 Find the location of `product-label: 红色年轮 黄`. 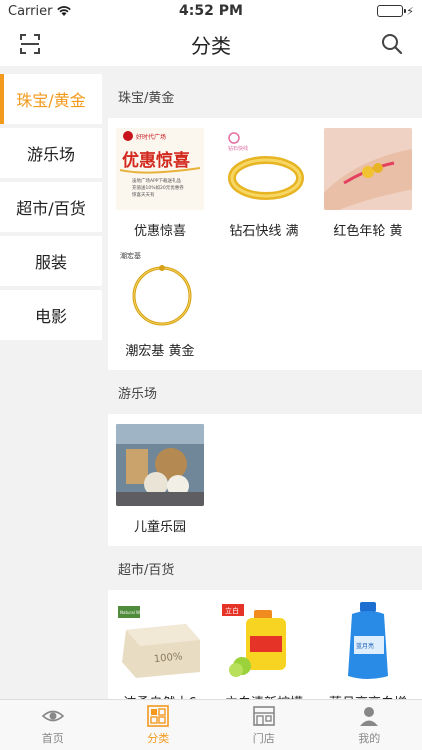

product-label: 红色年轮 黄 is located at coordinates (368, 231).